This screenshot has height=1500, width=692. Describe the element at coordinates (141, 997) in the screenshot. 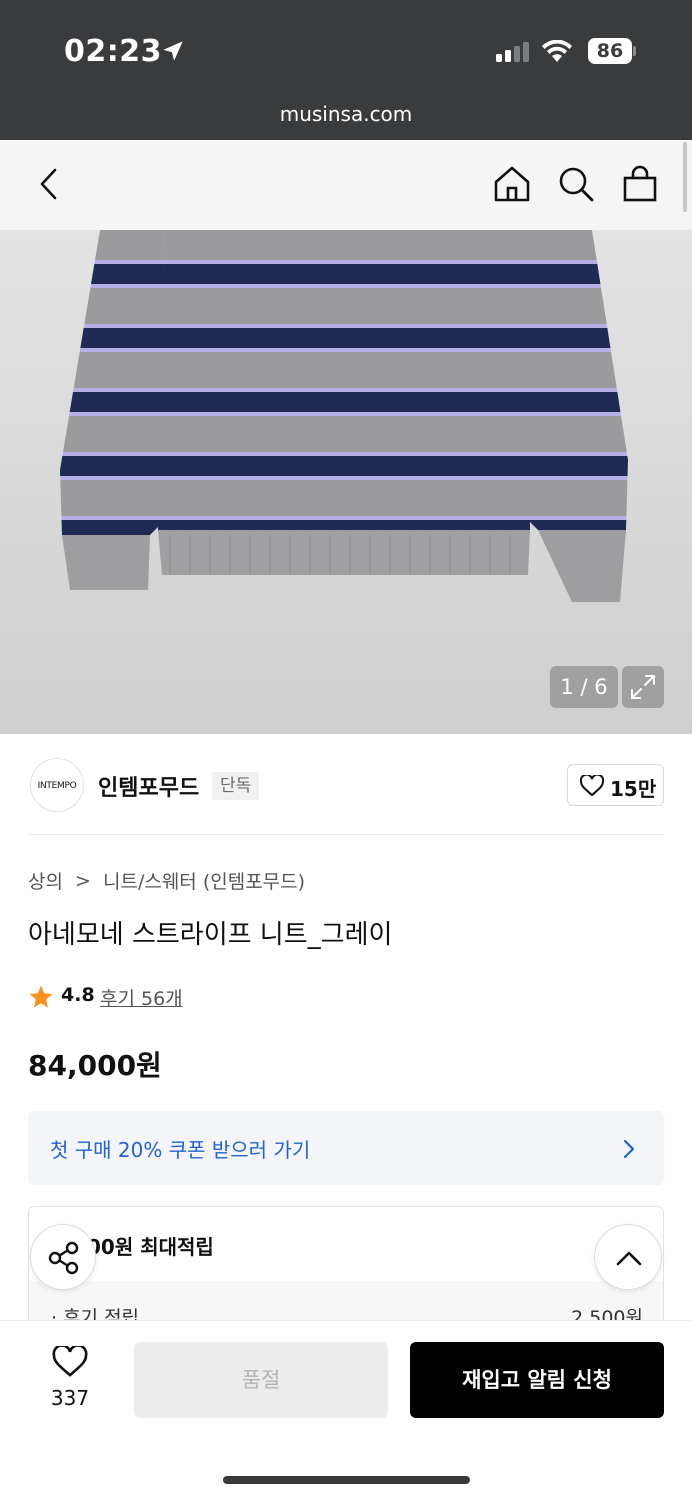

I see `review-count-link: 후기 56개` at that location.